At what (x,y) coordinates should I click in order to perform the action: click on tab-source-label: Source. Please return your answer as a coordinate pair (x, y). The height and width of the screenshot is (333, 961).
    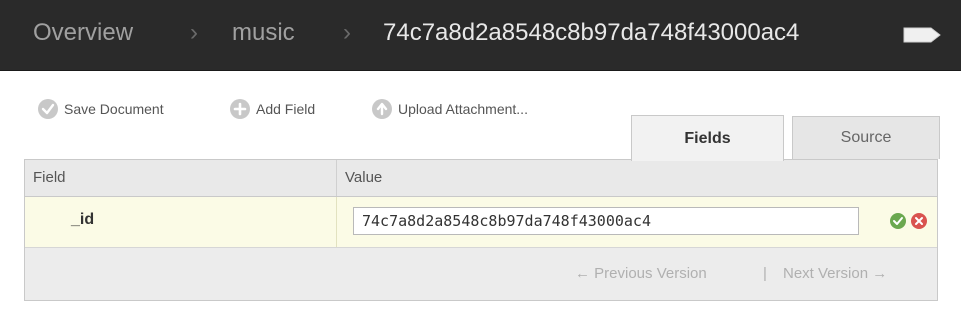
    Looking at the image, I should click on (866, 137).